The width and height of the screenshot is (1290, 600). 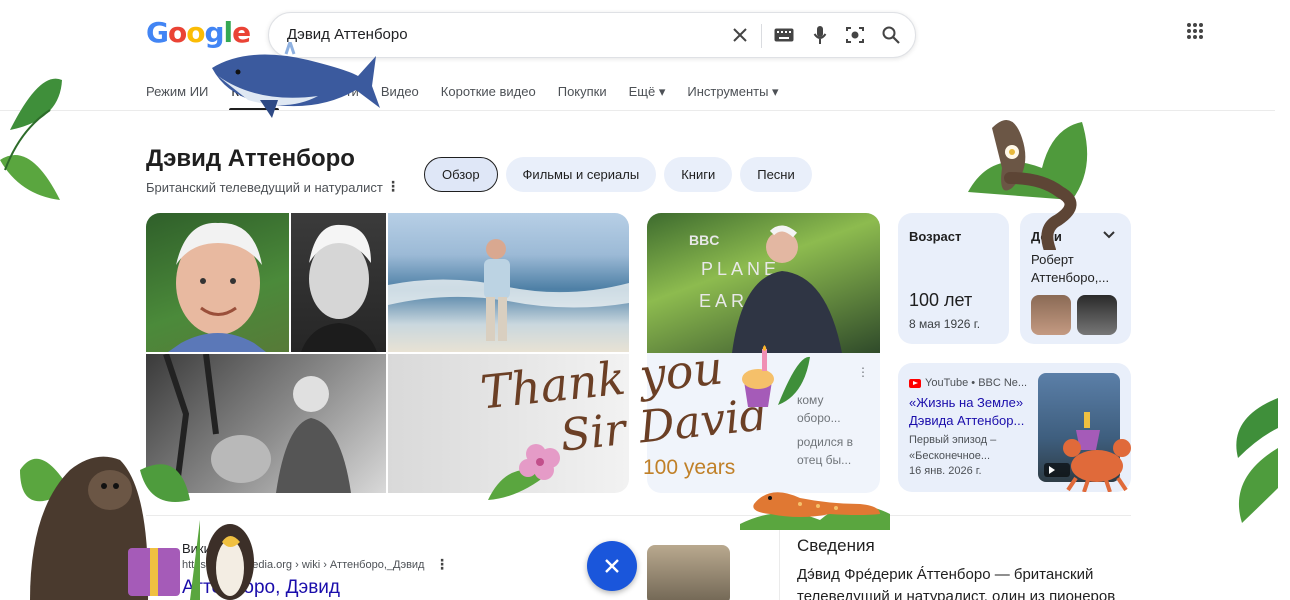 I want to click on planet-earth-photo: BBC PLANE EAR, so click(x=763, y=283).